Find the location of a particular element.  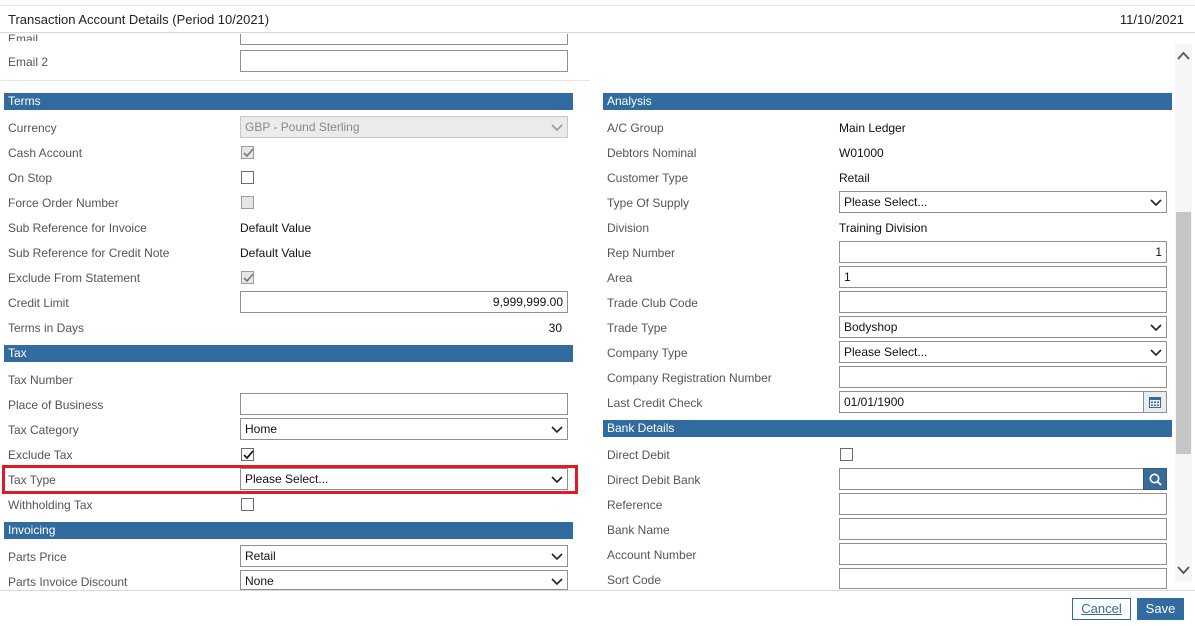

divider is located at coordinates (295, 80).